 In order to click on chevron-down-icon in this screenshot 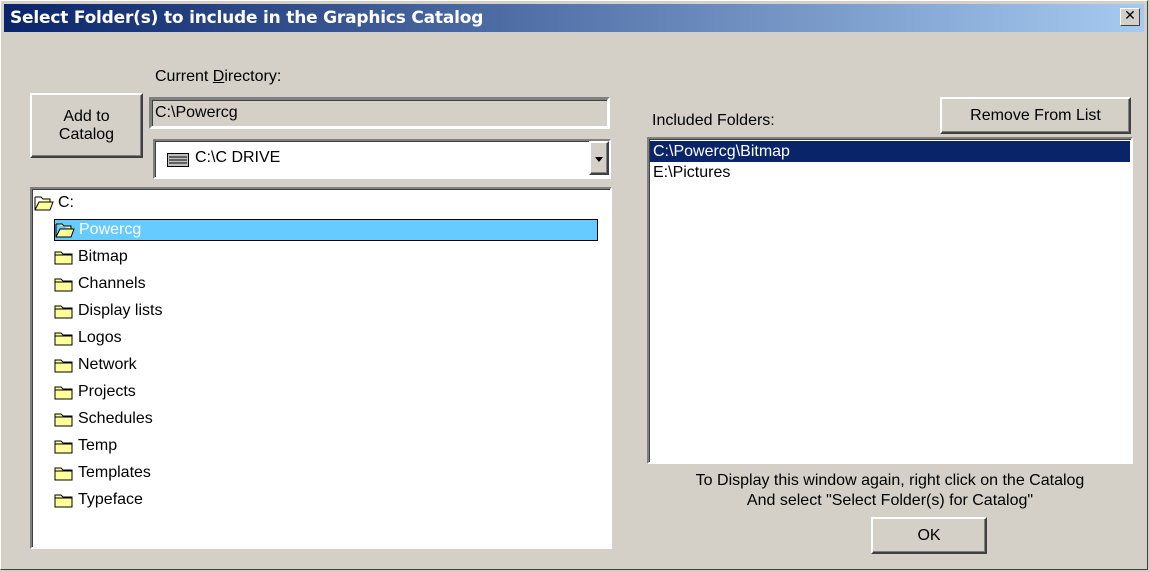, I will do `click(599, 159)`.